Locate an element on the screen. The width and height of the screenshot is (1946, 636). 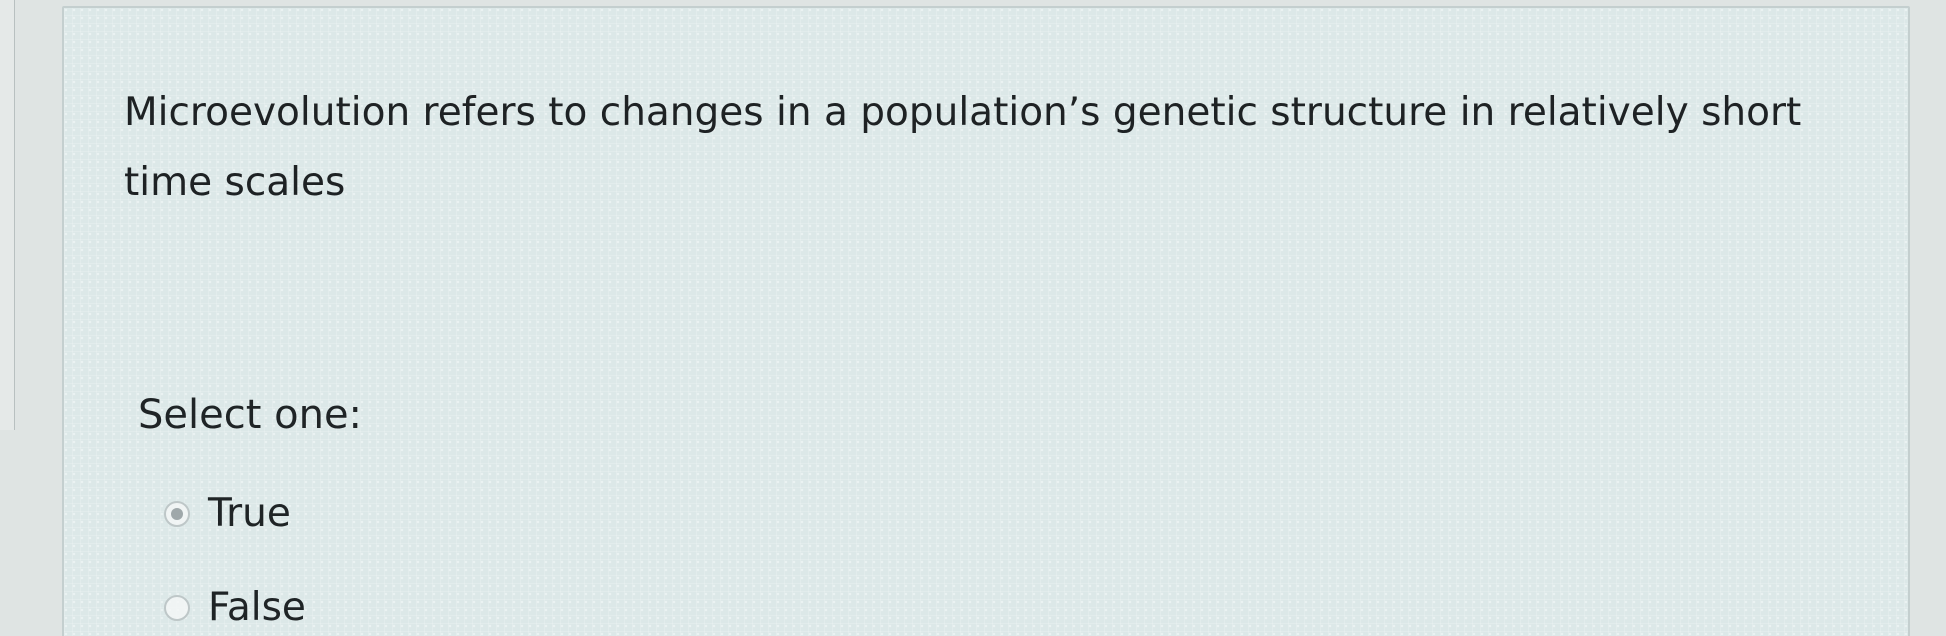
select-one-label: Select one: is located at coordinates (250, 415).